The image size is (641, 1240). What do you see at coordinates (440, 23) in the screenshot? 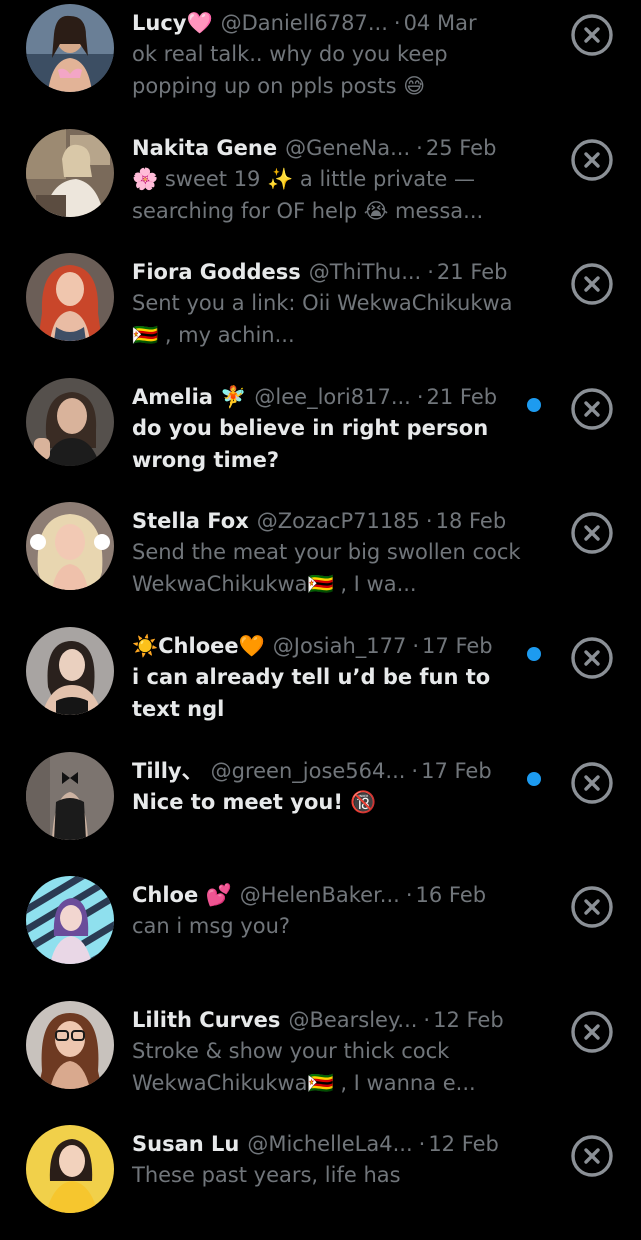
I see `message-date: 04 Mar` at bounding box center [440, 23].